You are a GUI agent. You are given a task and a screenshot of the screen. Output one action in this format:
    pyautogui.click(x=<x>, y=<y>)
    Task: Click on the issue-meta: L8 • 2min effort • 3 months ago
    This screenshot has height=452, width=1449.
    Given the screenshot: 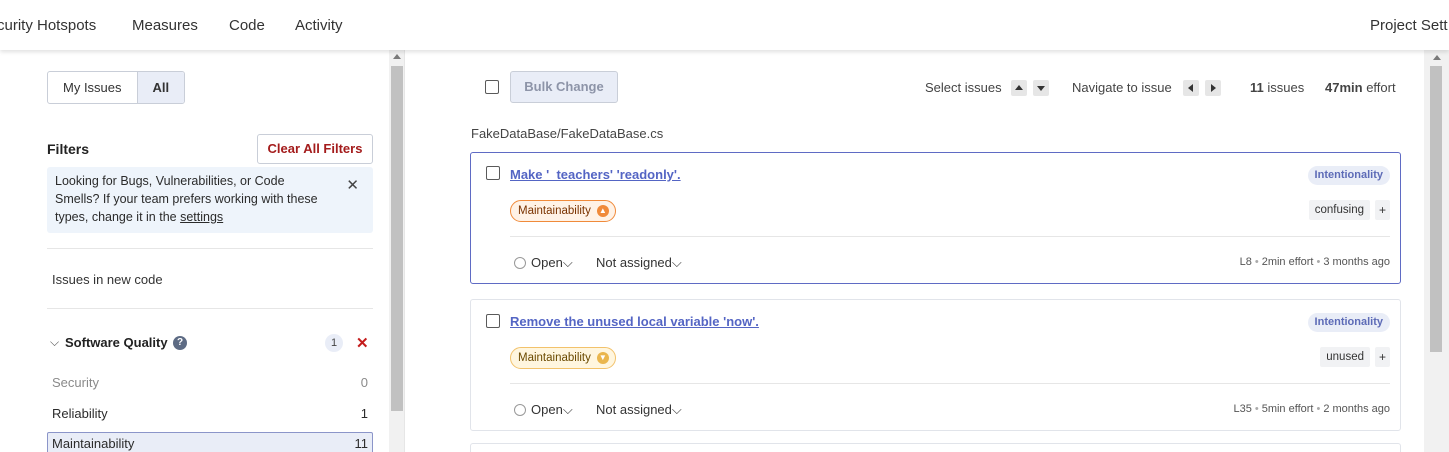 What is the action you would take?
    pyautogui.click(x=1314, y=262)
    